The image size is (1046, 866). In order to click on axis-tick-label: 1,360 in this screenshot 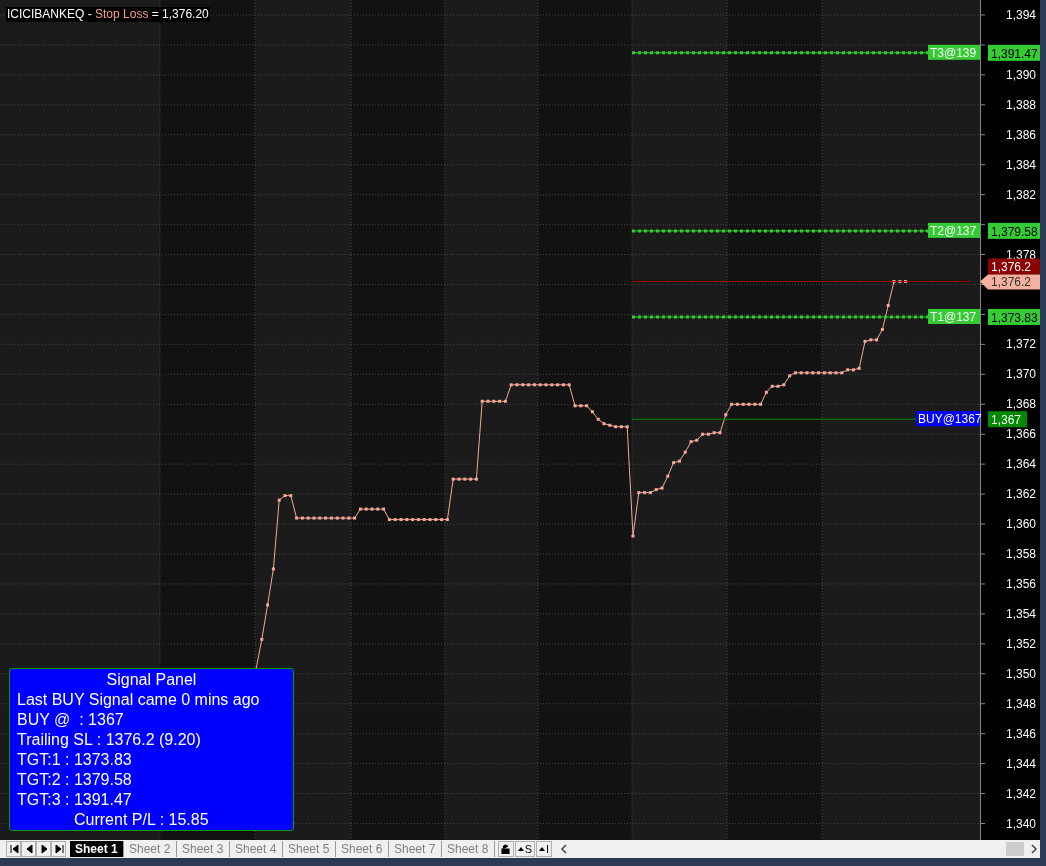, I will do `click(1020, 524)`.